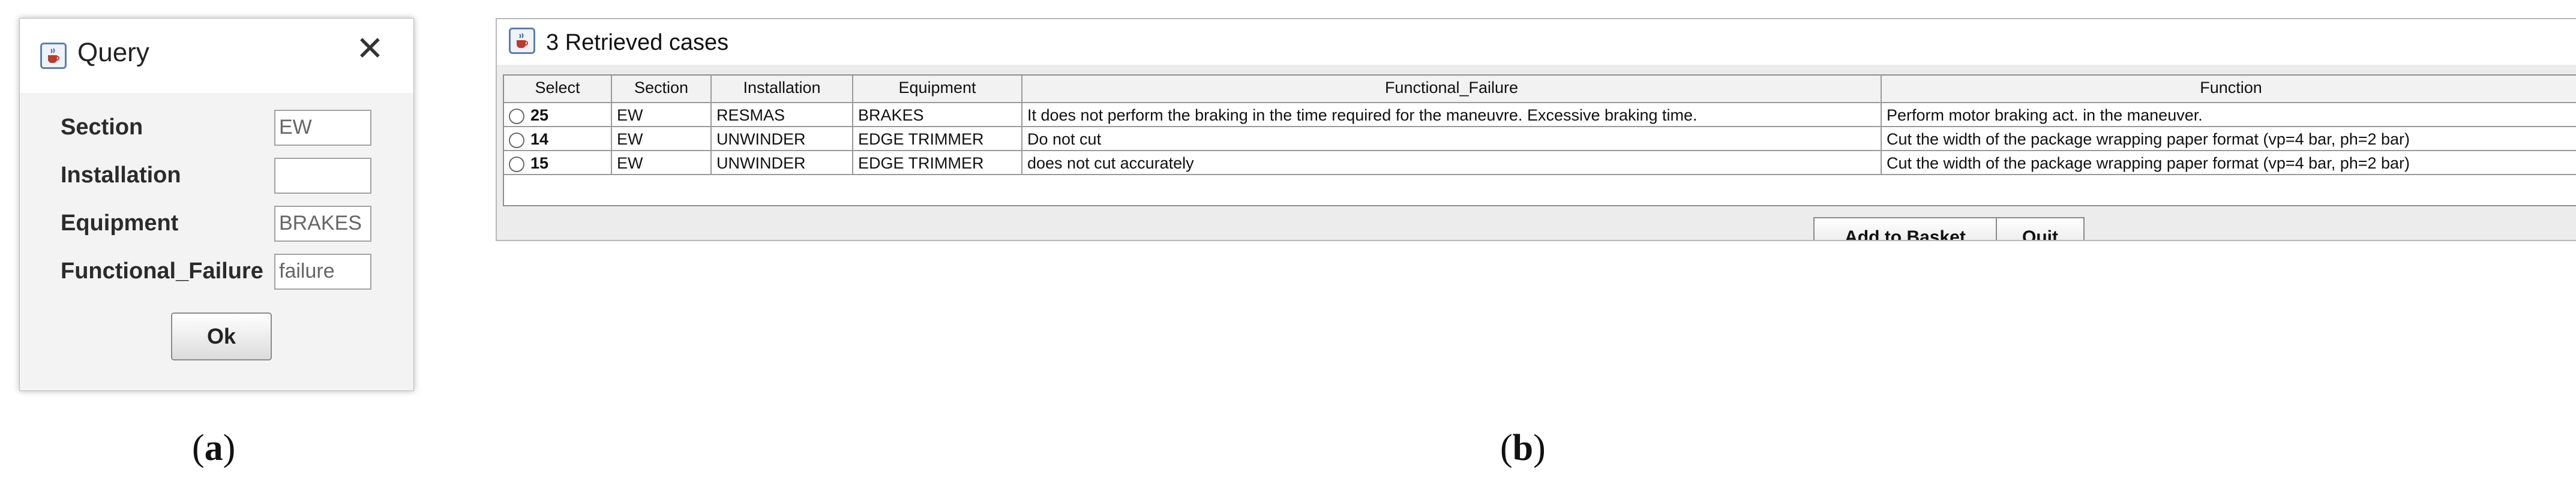  I want to click on functional-failure-input: failure, so click(322, 272).